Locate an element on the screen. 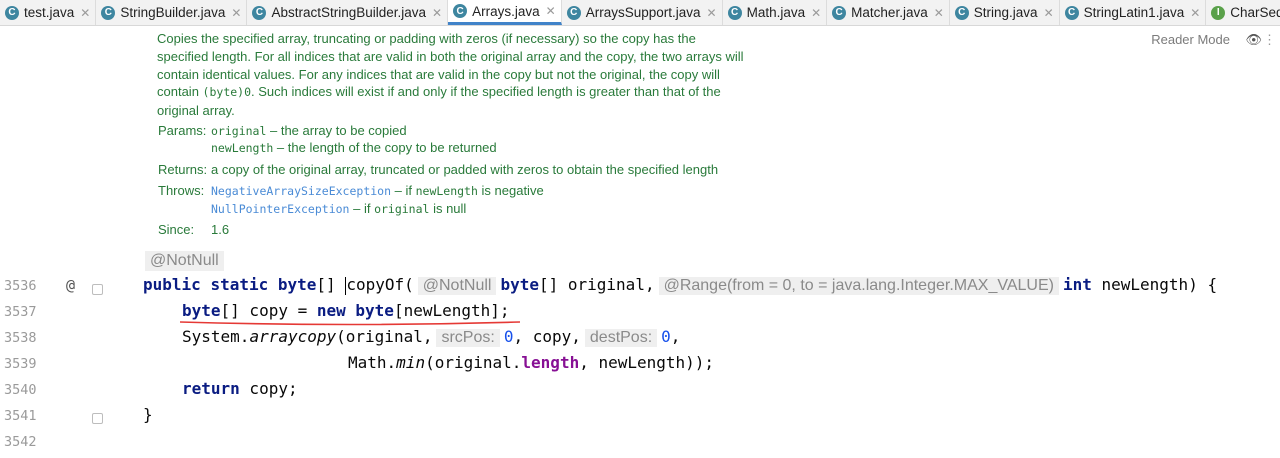 Image resolution: width=1280 pixels, height=458 pixels. tab-label: String.java is located at coordinates (1005, 12).